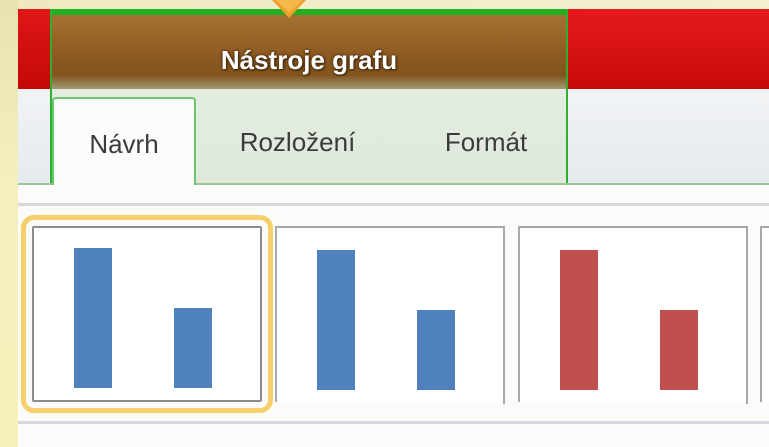 The height and width of the screenshot is (447, 769). I want to click on gallery-top-border, so click(393, 204).